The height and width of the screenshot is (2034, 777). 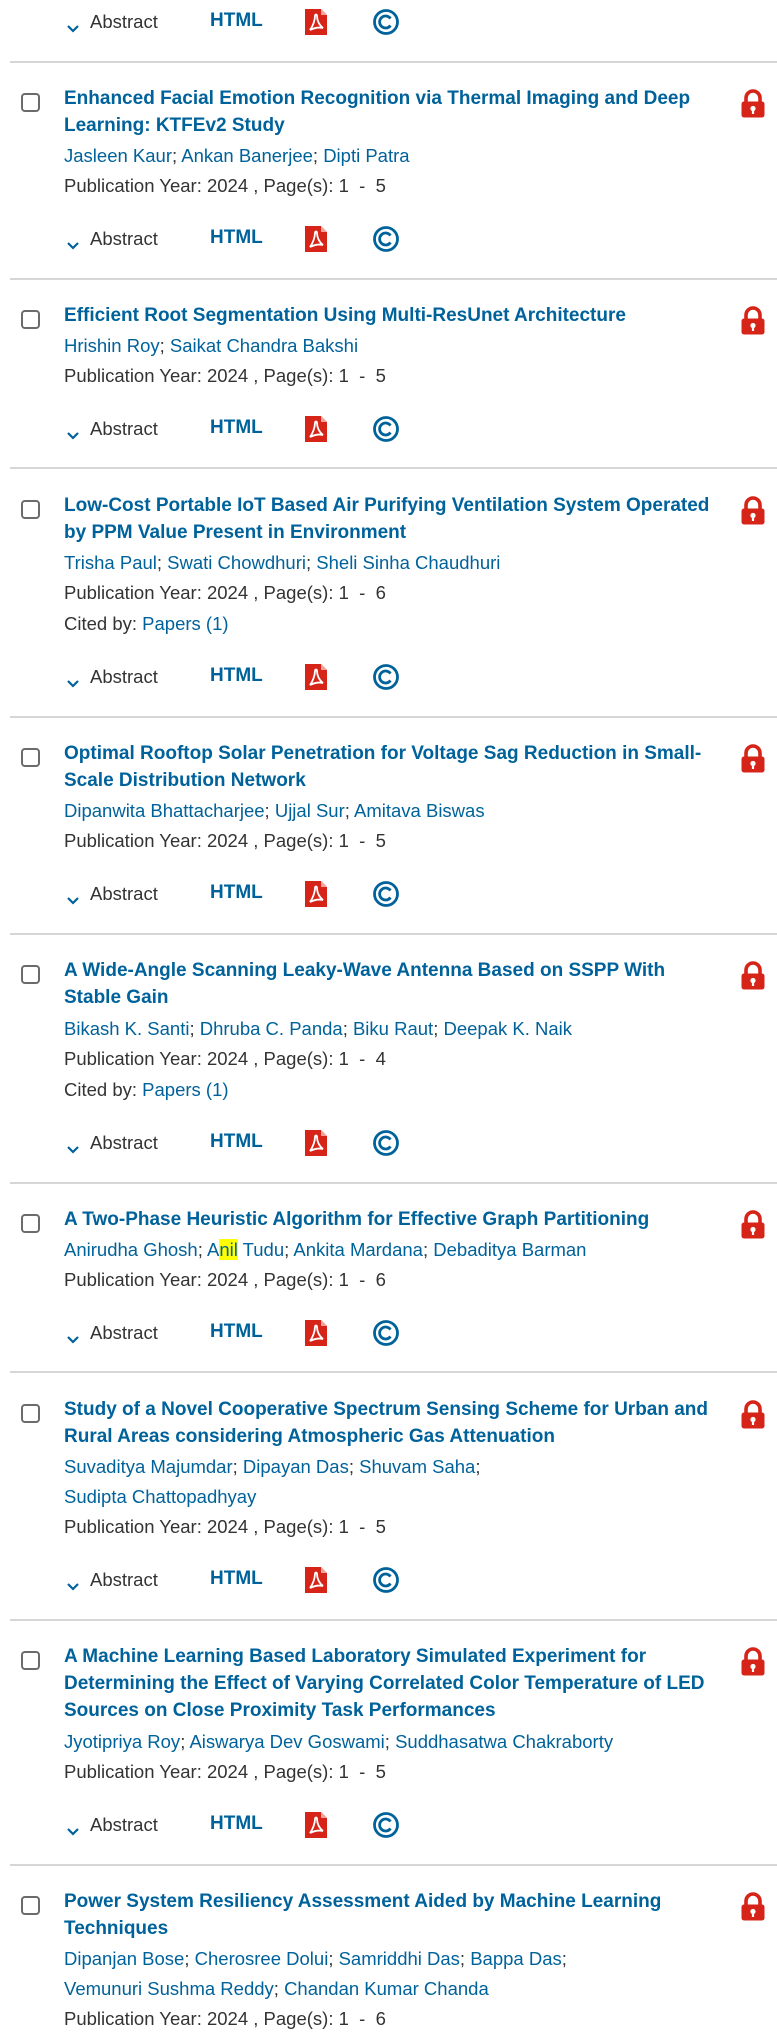 I want to click on author-link: Chandan Kumar Chanda, so click(x=386, y=1988).